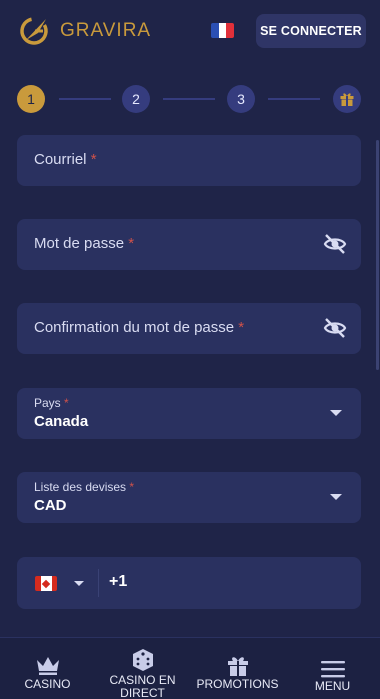 Image resolution: width=380 pixels, height=699 pixels. Describe the element at coordinates (189, 160) in the screenshot. I see `email-field: Courriel *` at that location.